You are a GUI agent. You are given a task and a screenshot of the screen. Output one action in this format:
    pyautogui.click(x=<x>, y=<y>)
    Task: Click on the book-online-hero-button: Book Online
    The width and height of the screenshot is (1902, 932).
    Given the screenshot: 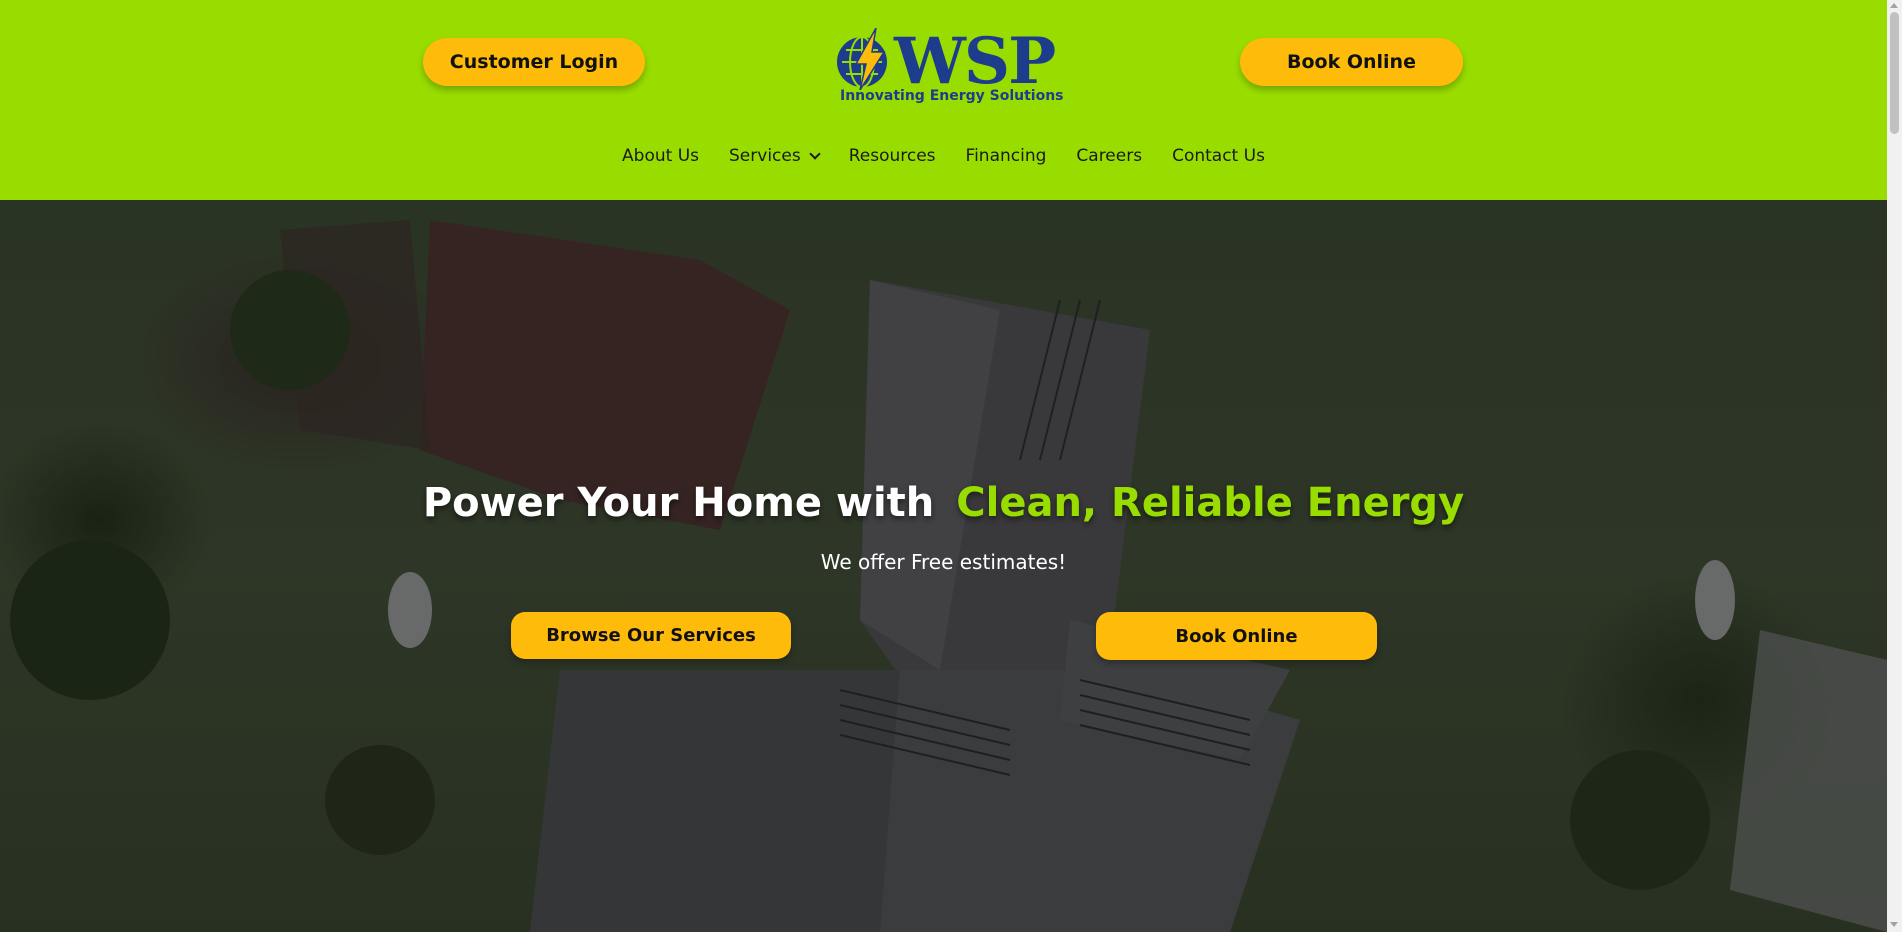 What is the action you would take?
    pyautogui.click(x=1236, y=636)
    